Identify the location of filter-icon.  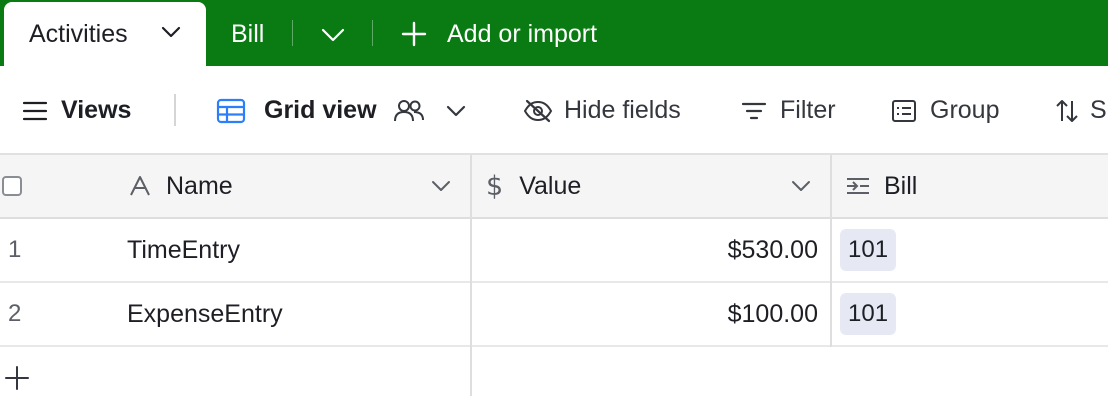
(754, 110).